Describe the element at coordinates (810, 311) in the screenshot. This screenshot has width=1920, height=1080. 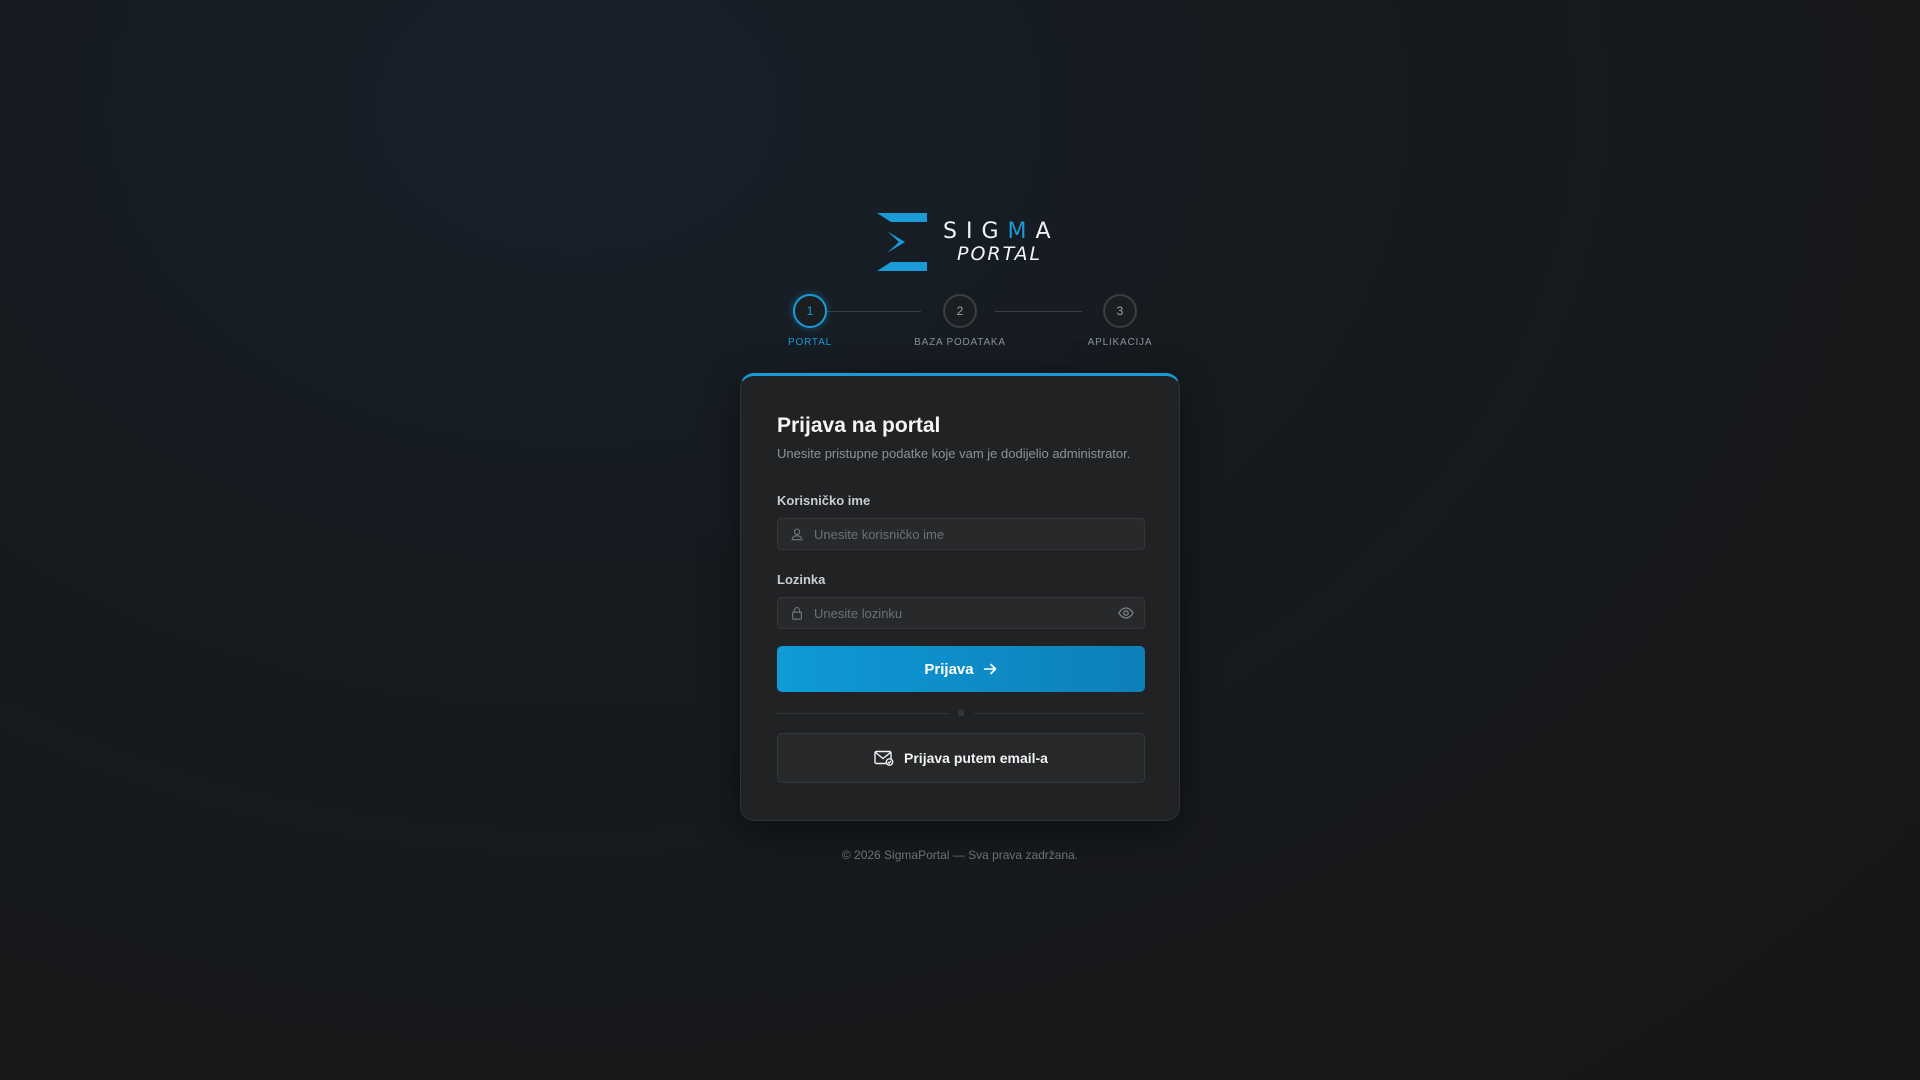
I see `step-number: 1` at that location.